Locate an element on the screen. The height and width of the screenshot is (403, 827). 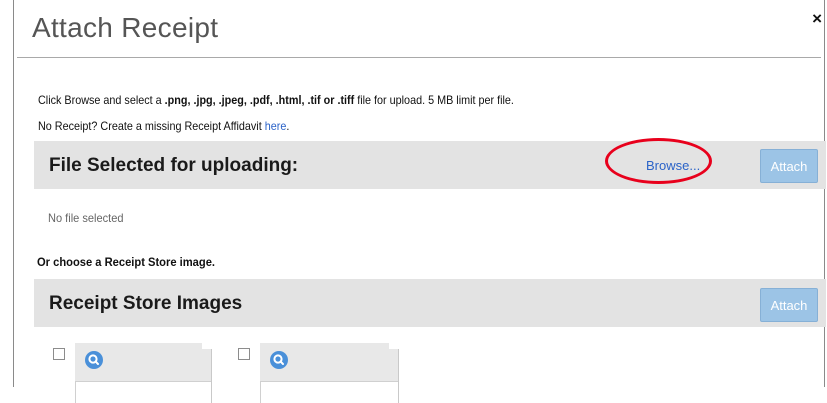
attach-store-image-button: Attach is located at coordinates (789, 305).